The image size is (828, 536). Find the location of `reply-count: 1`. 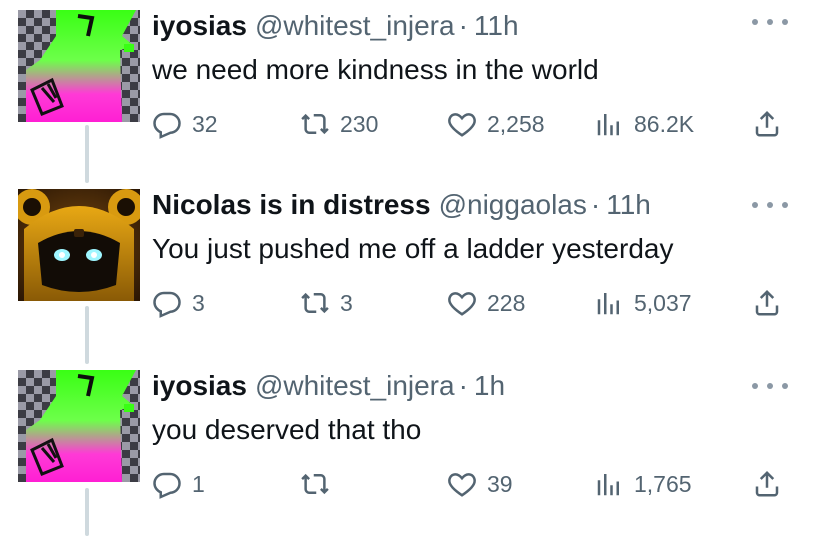

reply-count: 1 is located at coordinates (198, 483).